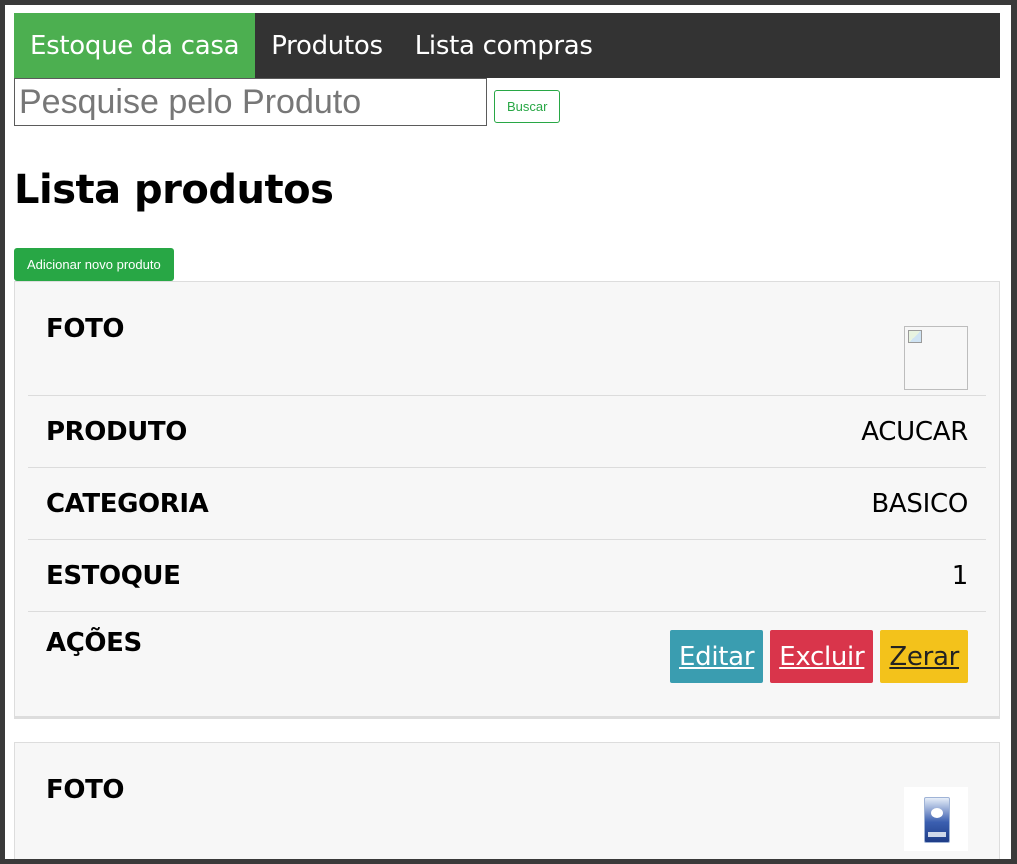 The image size is (1017, 864). I want to click on product-value: ACUCAR, so click(914, 431).